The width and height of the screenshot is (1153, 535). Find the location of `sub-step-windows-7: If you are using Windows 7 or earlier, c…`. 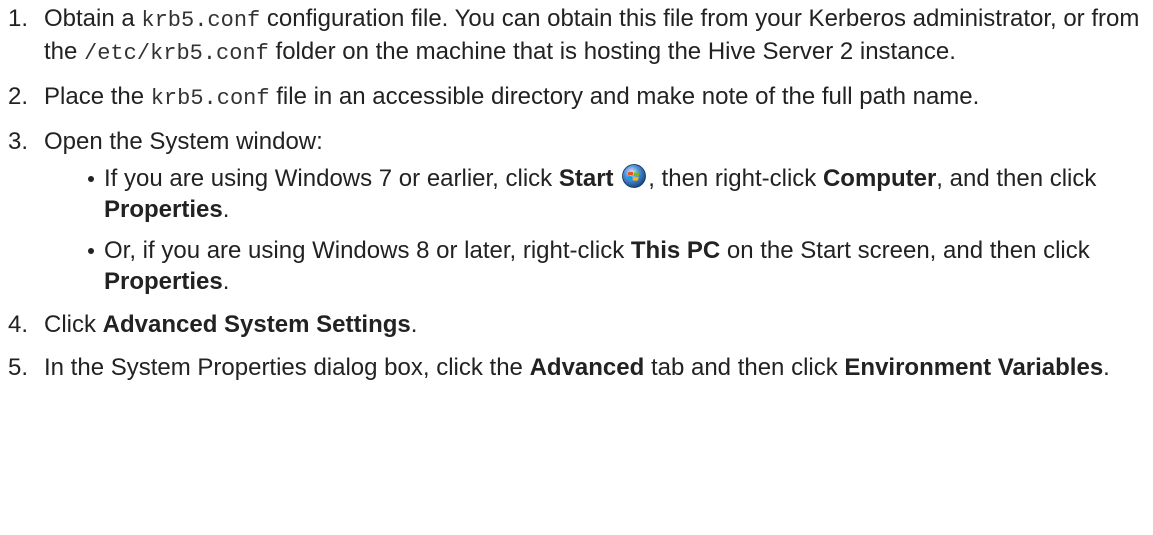

sub-step-windows-7: If you are using Windows 7 or earlier, c… is located at coordinates (606, 194).